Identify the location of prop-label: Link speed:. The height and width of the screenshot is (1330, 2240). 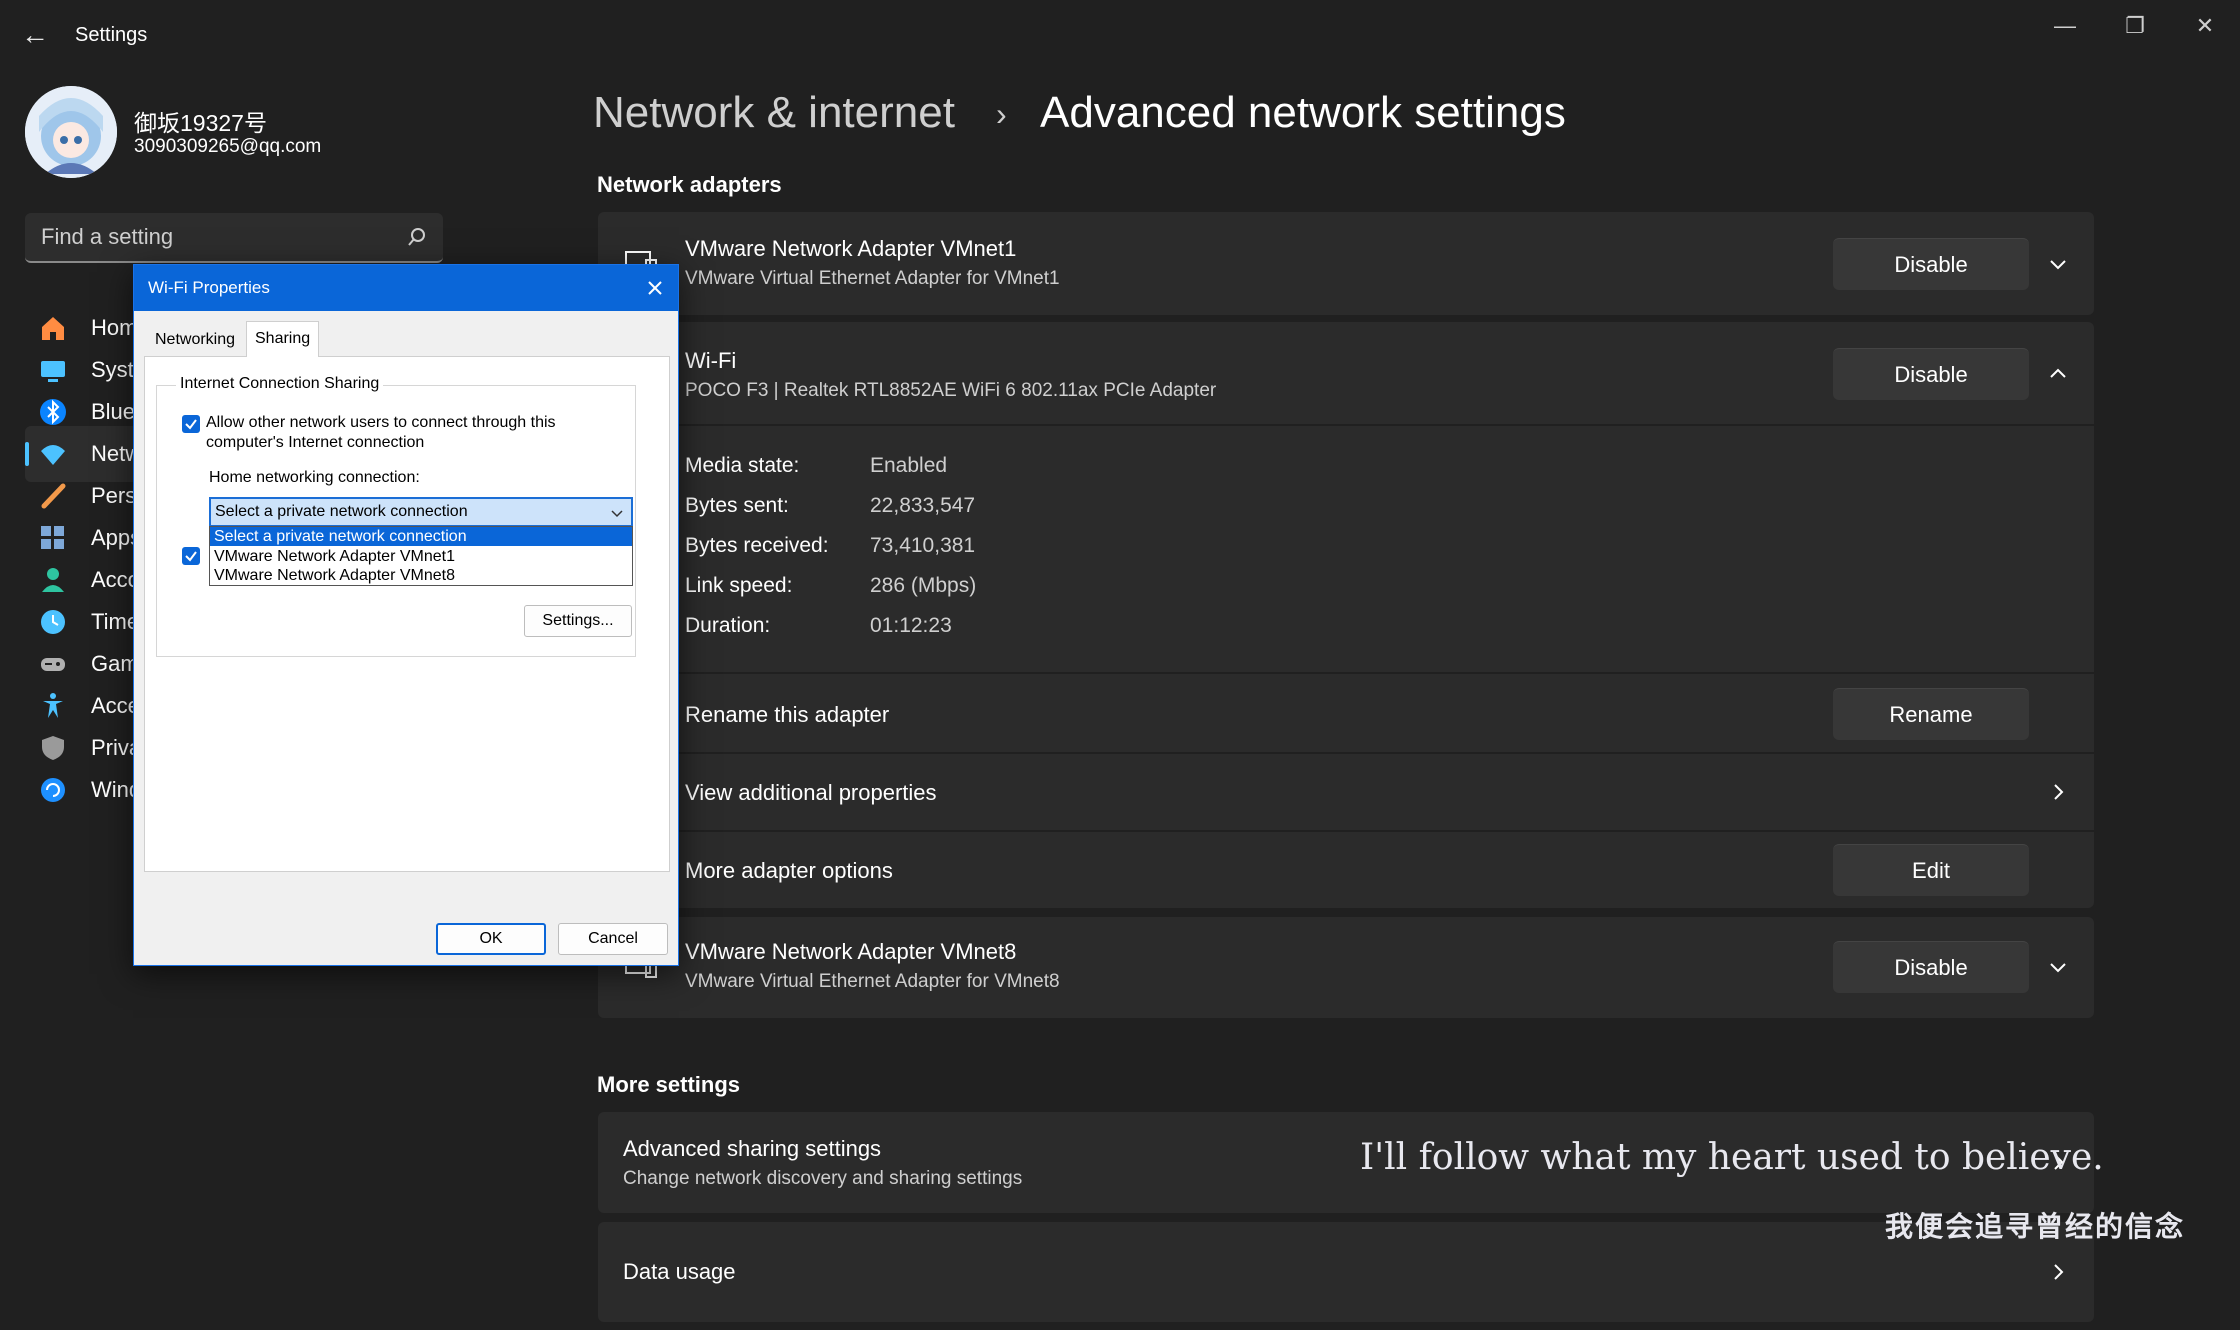
(739, 585).